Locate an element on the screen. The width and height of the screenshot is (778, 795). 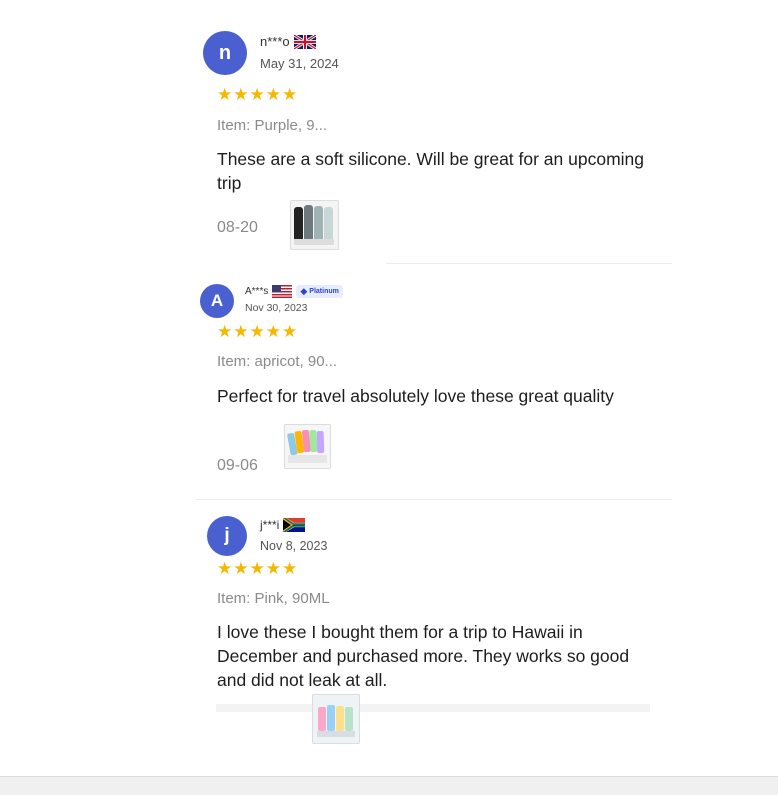
south-africa-flag-icon is located at coordinates (294, 525).